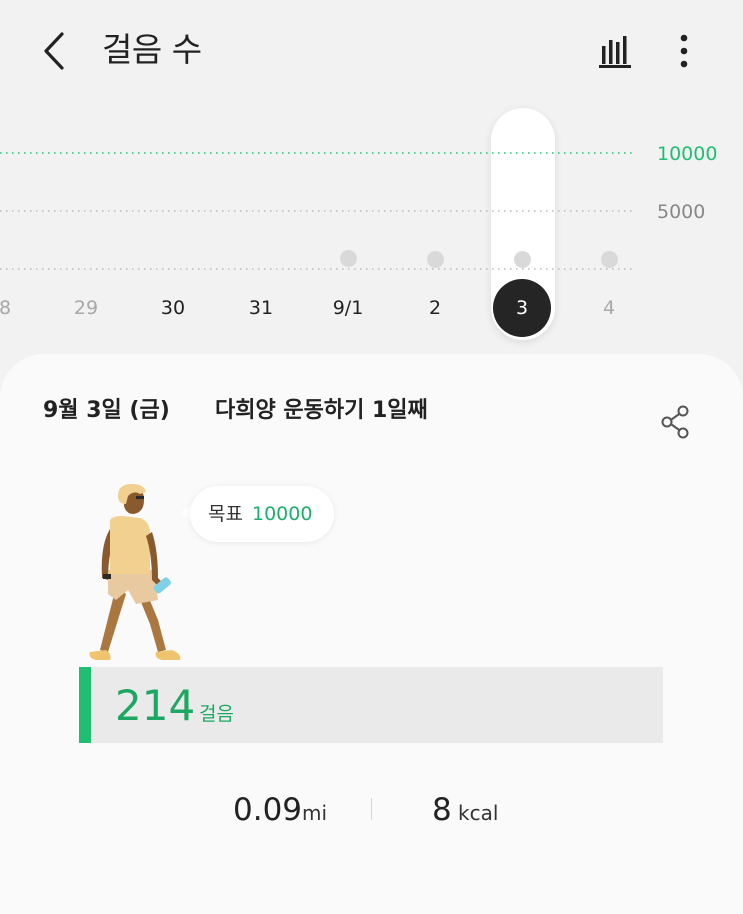 The width and height of the screenshot is (743, 914). I want to click on date-label: 9/1, so click(348, 308).